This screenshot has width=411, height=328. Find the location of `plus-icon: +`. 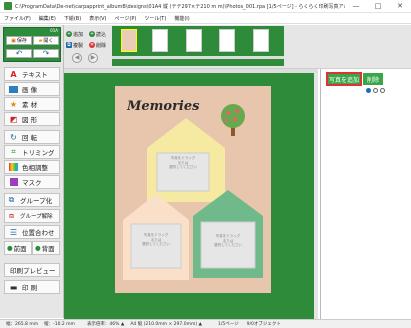

plus-icon: + is located at coordinates (69, 34).